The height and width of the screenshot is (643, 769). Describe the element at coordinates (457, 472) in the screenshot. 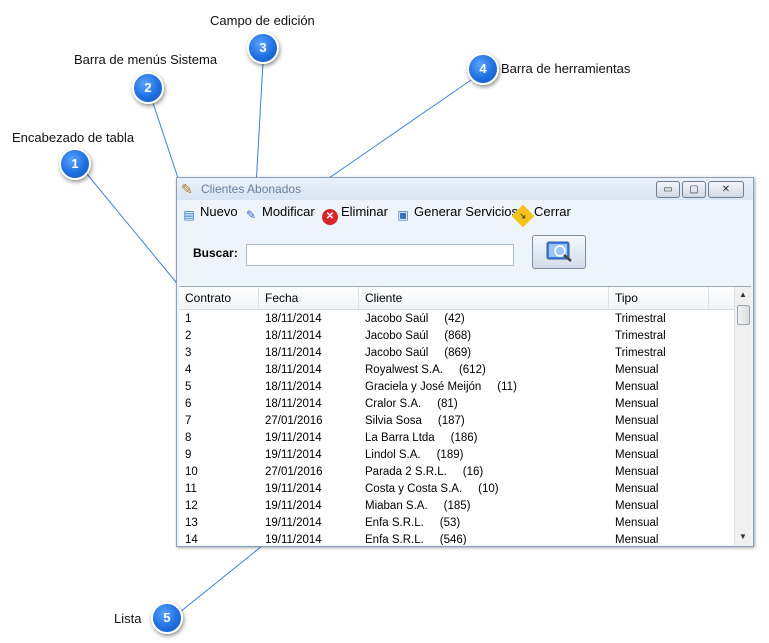

I see `table-row: 10 27/01/2016 Parada 2 S.R.L. (16) Mensual` at that location.